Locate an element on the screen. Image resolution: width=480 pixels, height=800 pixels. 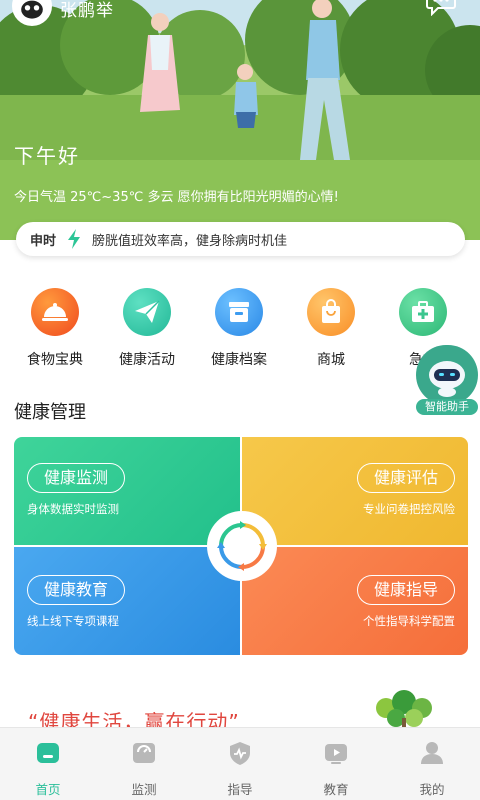
quick-link-mall: 商城 is located at coordinates (331, 328).